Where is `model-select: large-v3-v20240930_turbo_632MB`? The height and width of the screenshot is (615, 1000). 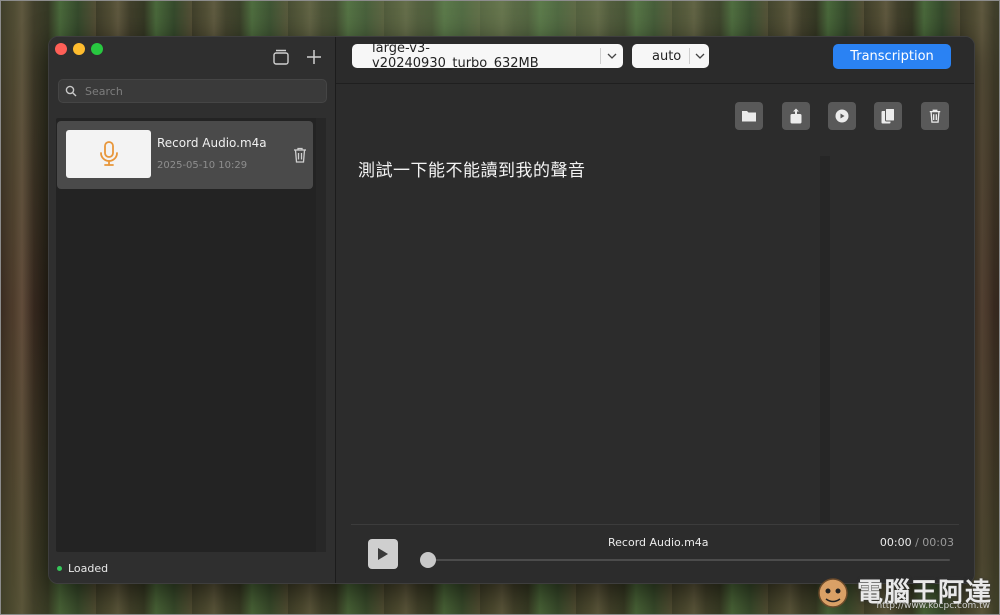
model-select: large-v3-v20240930_turbo_632MB is located at coordinates (487, 56).